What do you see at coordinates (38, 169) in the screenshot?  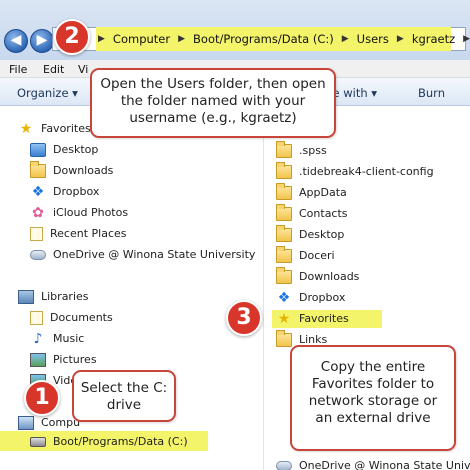 I see `downloads-icon` at bounding box center [38, 169].